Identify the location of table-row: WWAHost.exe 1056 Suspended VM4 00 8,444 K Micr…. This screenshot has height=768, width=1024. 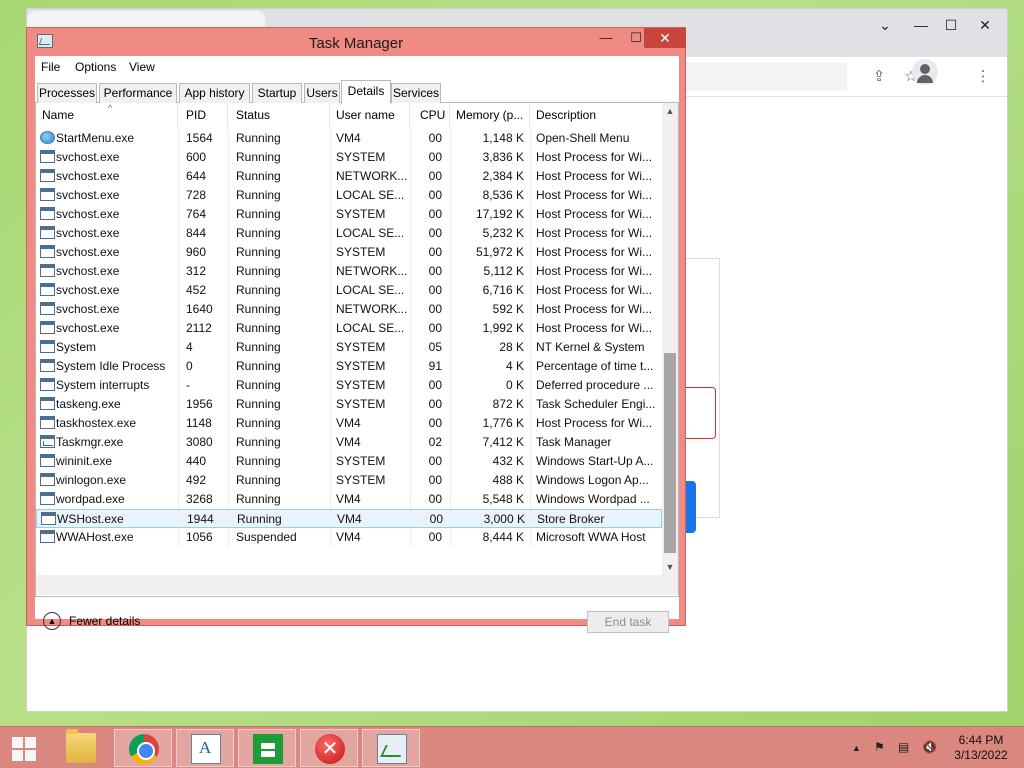
(349, 537).